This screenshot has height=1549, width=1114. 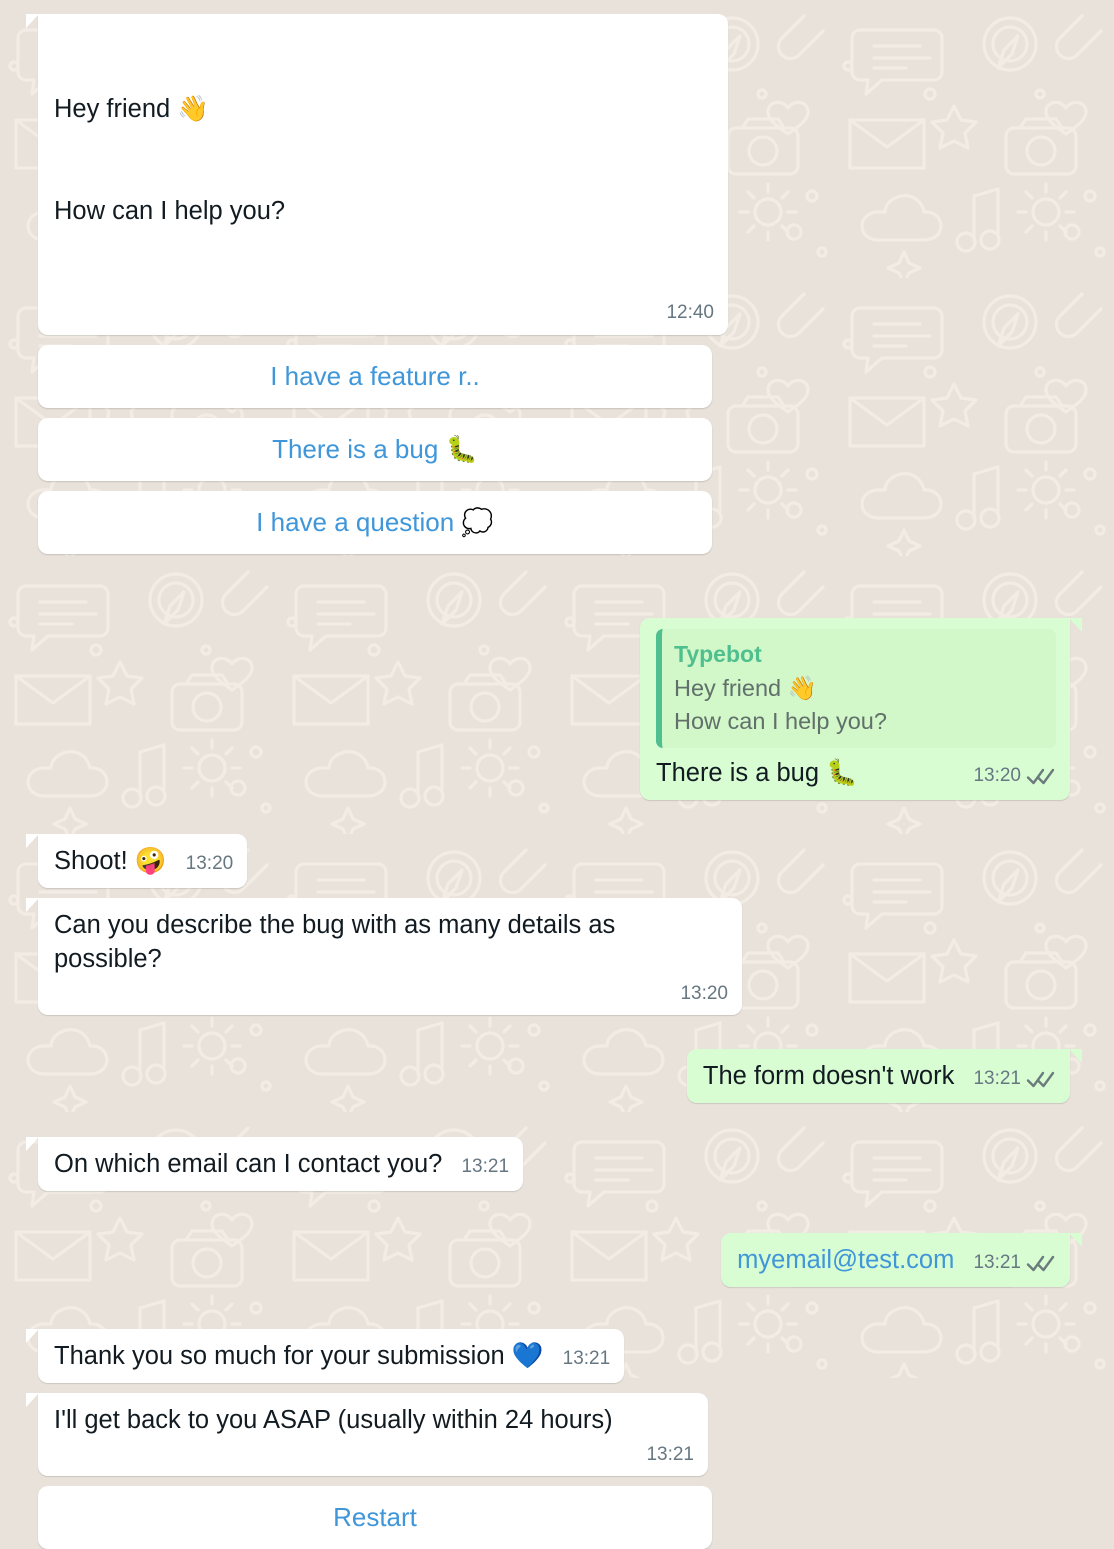 I want to click on message-row: On which email can I contact you? 13:21, so click(x=547, y=1164).